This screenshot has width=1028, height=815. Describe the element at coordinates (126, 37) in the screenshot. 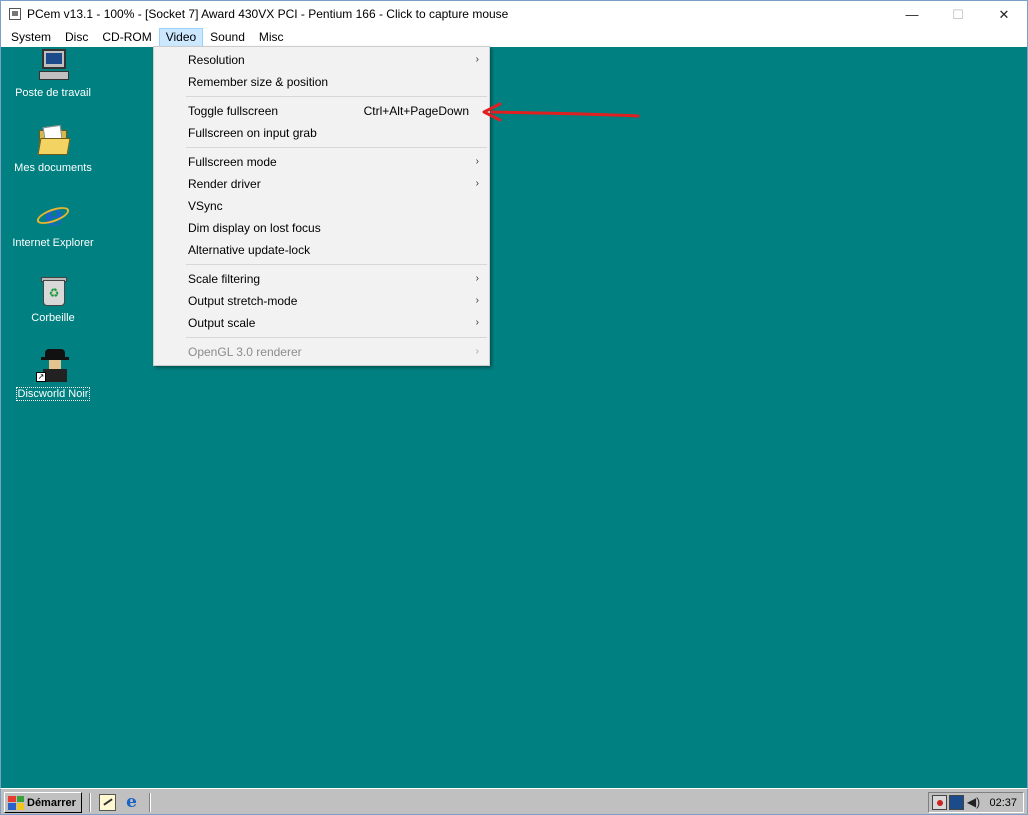

I see `menu-cd-rom: CD-ROM` at that location.